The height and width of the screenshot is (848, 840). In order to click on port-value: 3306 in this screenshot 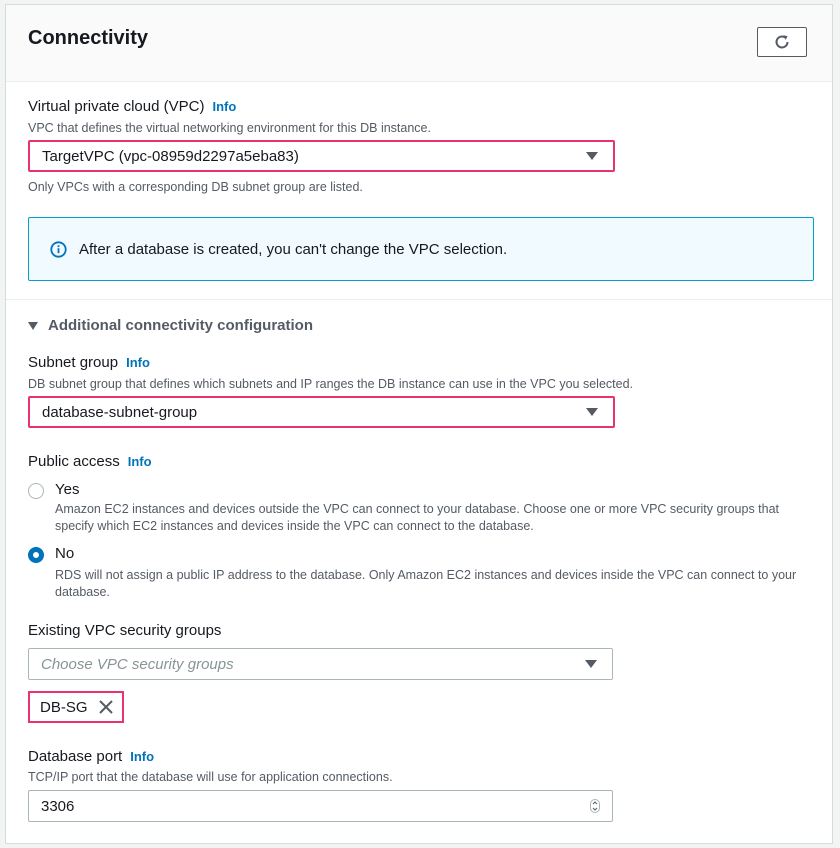, I will do `click(58, 806)`.